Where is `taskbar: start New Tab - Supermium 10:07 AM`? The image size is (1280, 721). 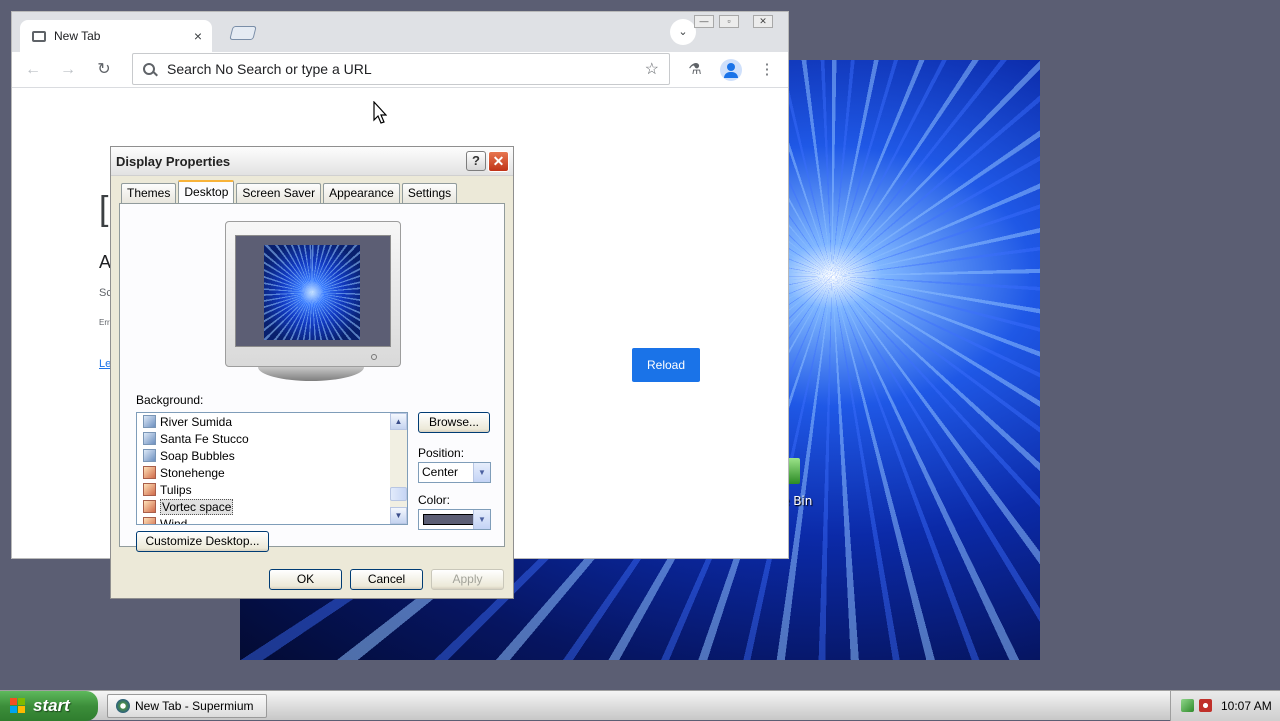
taskbar: start New Tab - Supermium 10:07 AM is located at coordinates (640, 705).